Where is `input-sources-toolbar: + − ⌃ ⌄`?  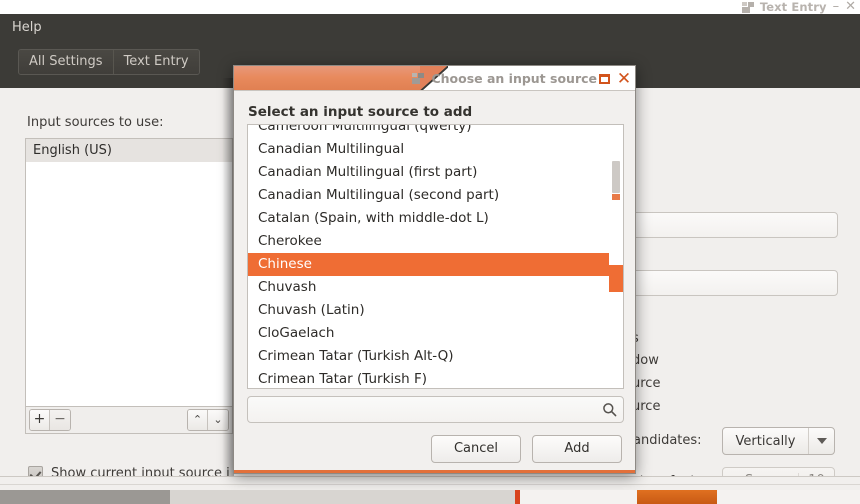
input-sources-toolbar: + − ⌃ ⌄ is located at coordinates (129, 420).